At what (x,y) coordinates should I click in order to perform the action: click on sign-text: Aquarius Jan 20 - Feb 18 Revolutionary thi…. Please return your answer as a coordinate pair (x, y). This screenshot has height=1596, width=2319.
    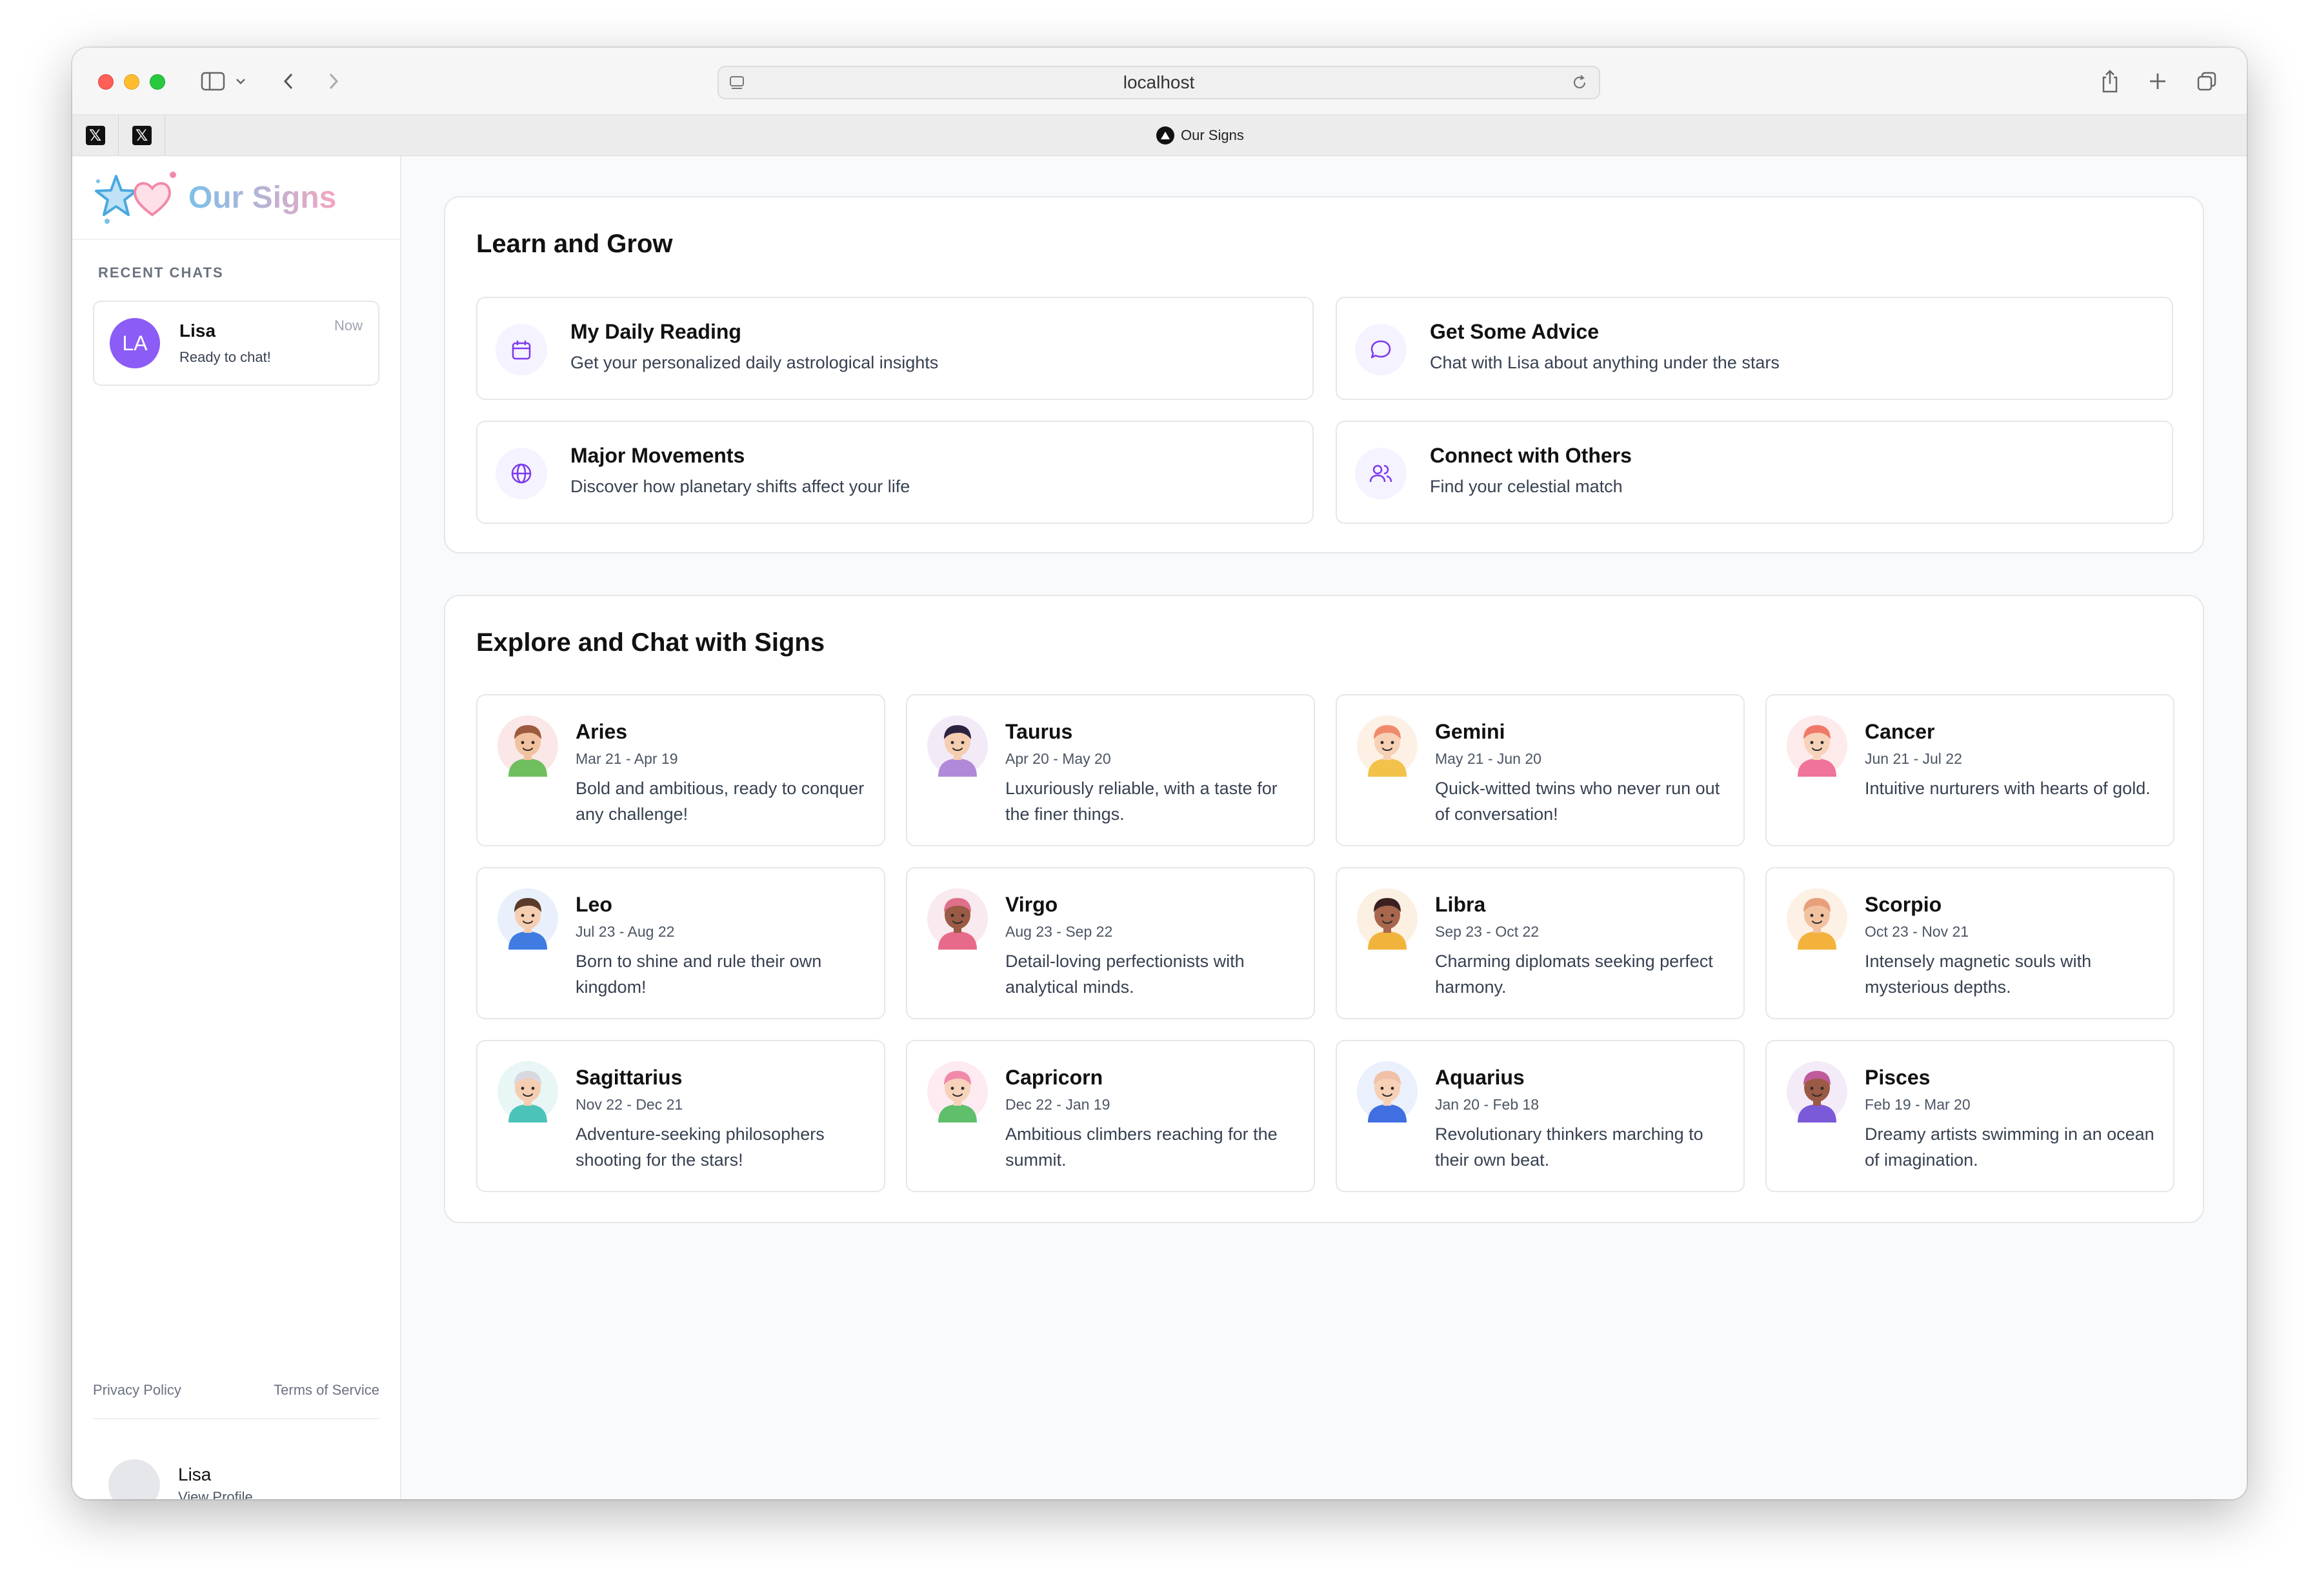
    Looking at the image, I should click on (1583, 1119).